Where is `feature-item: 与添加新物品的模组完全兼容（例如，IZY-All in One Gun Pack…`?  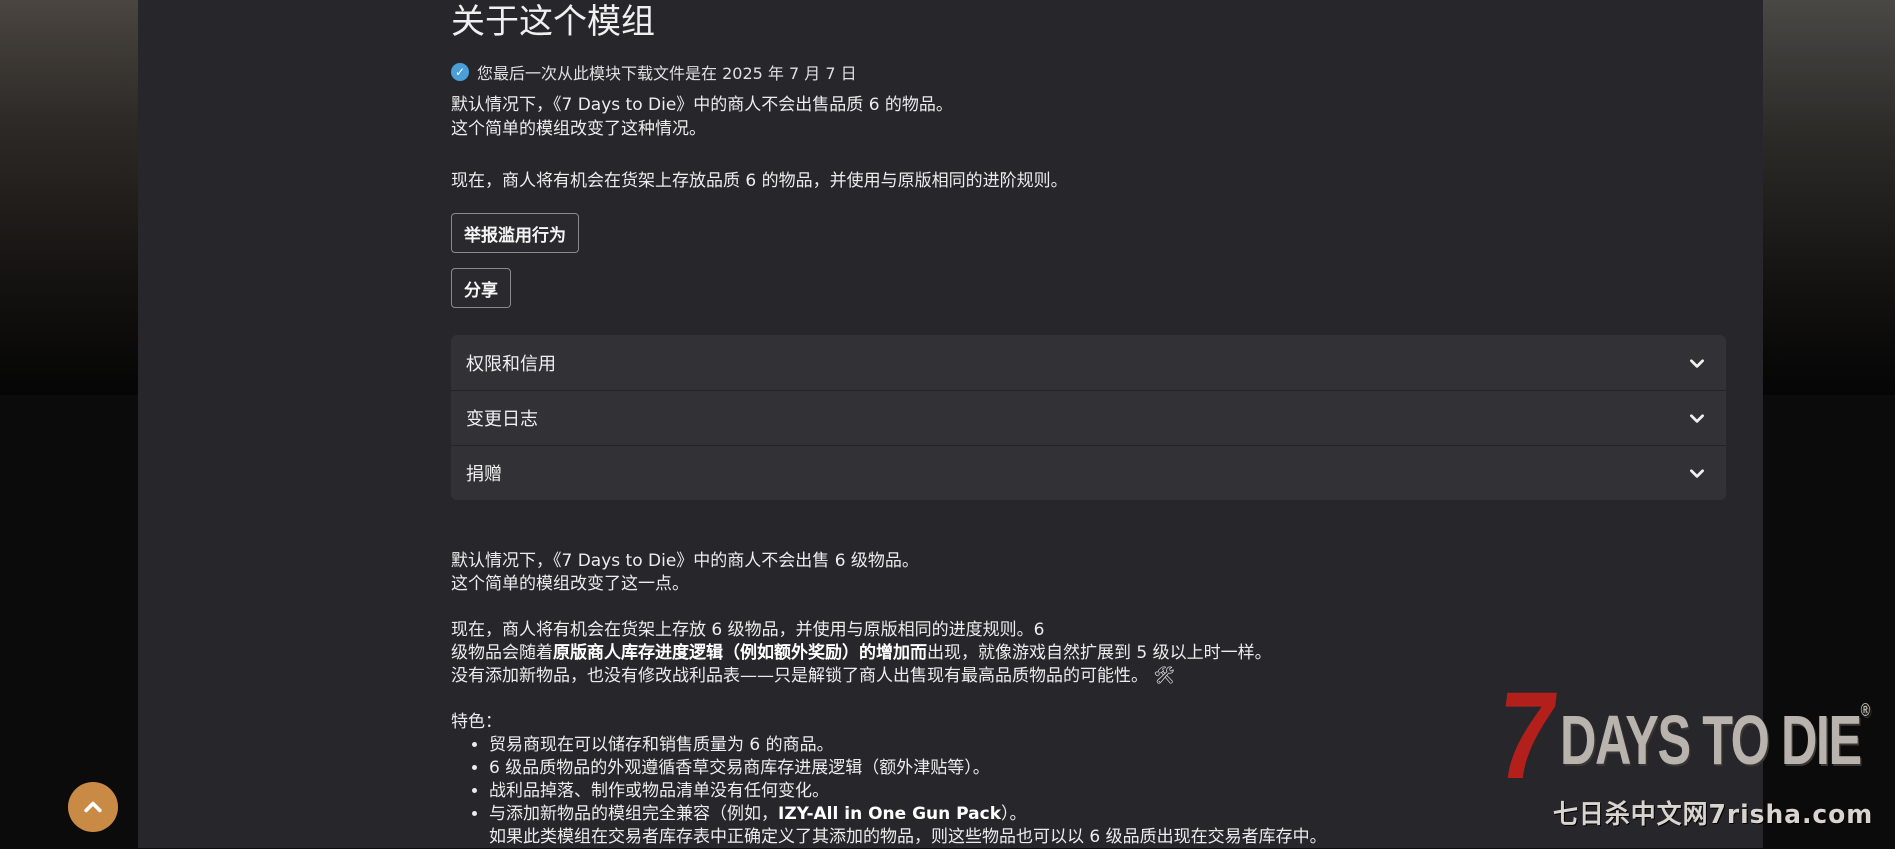 feature-item: 与添加新物品的模组完全兼容（例如，IZY-All in One Gun Pack… is located at coordinates (908, 826).